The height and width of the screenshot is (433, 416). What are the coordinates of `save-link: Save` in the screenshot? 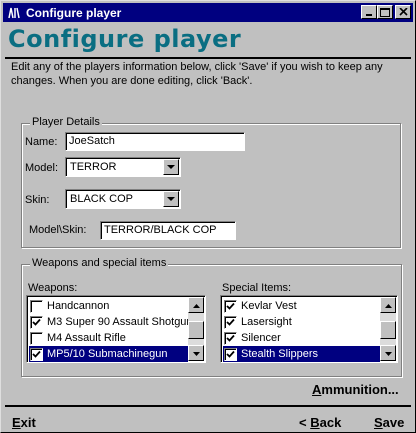 It's located at (389, 422).